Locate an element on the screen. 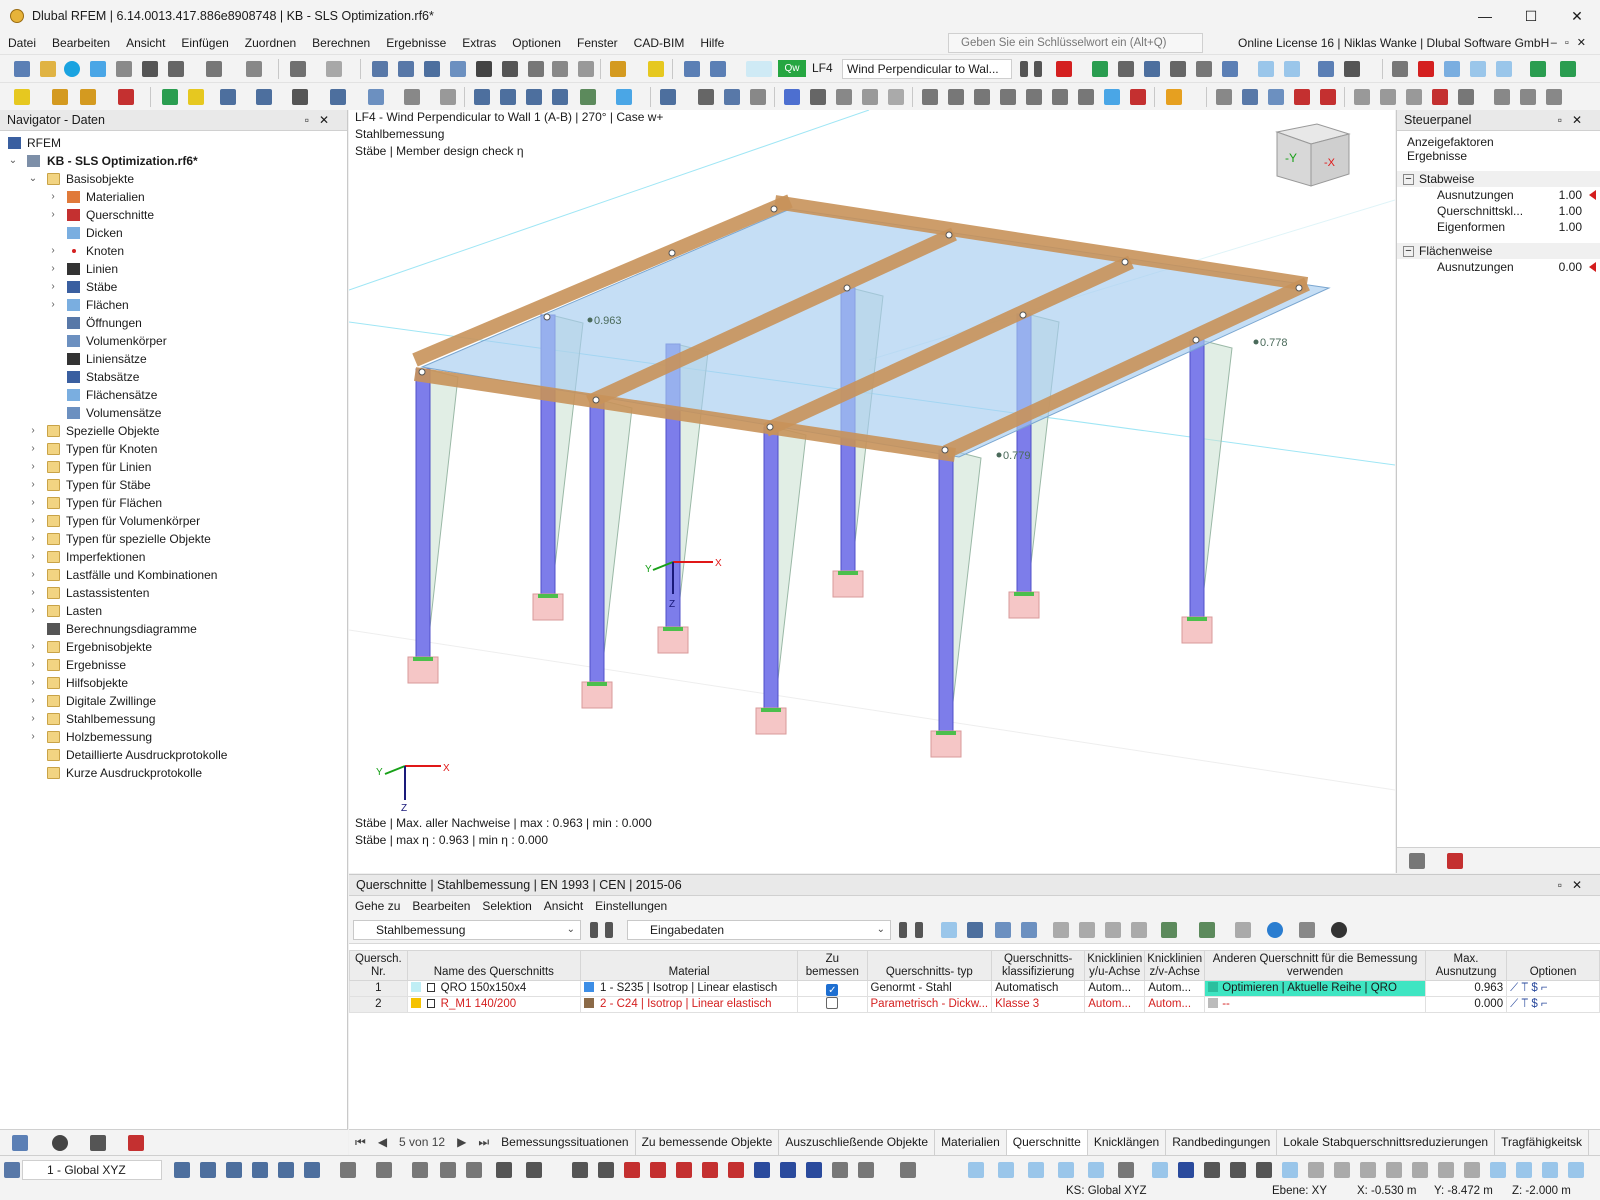  control-group-header: Stabweise is located at coordinates (1498, 179).